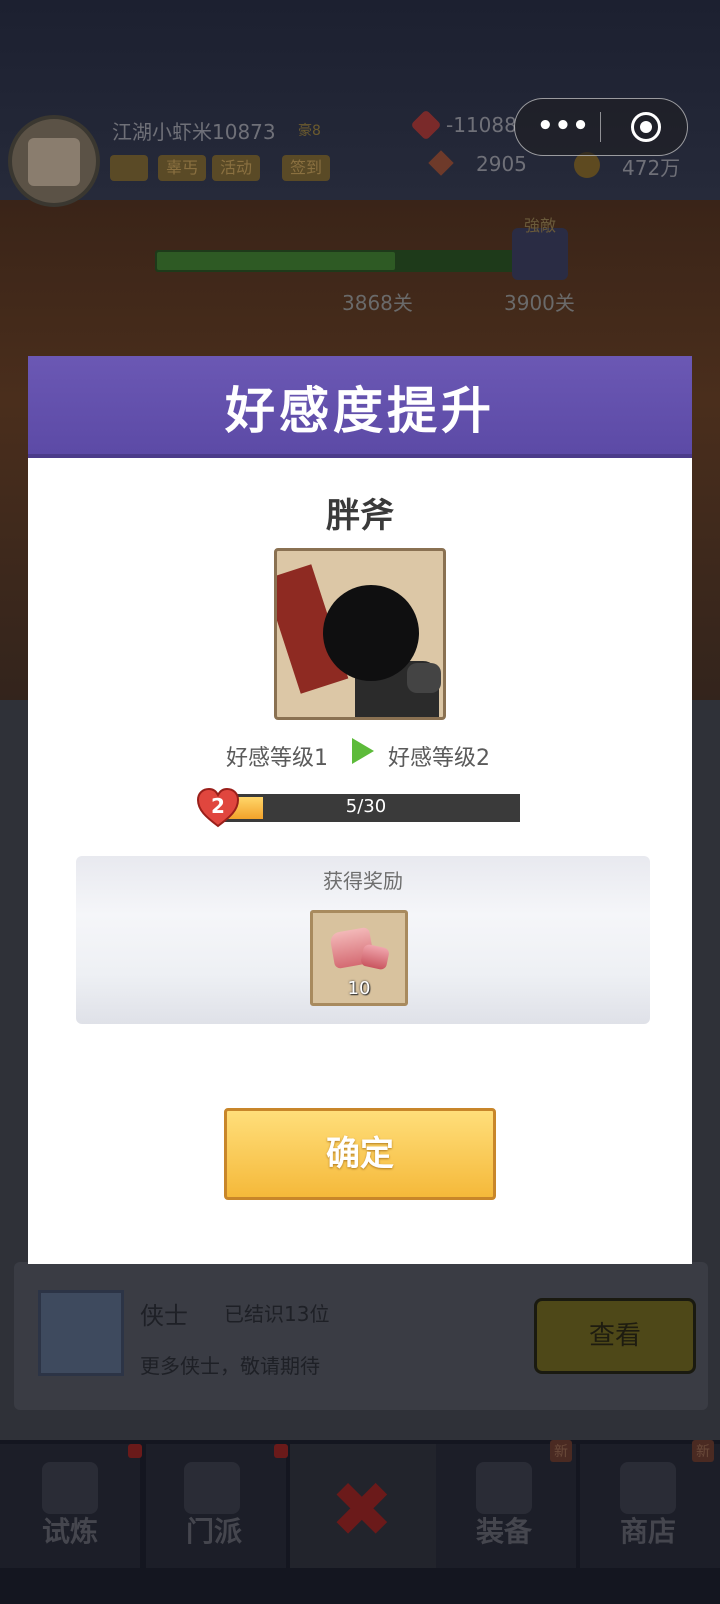  I want to click on affinity-level-to: 好感等级2, so click(439, 758).